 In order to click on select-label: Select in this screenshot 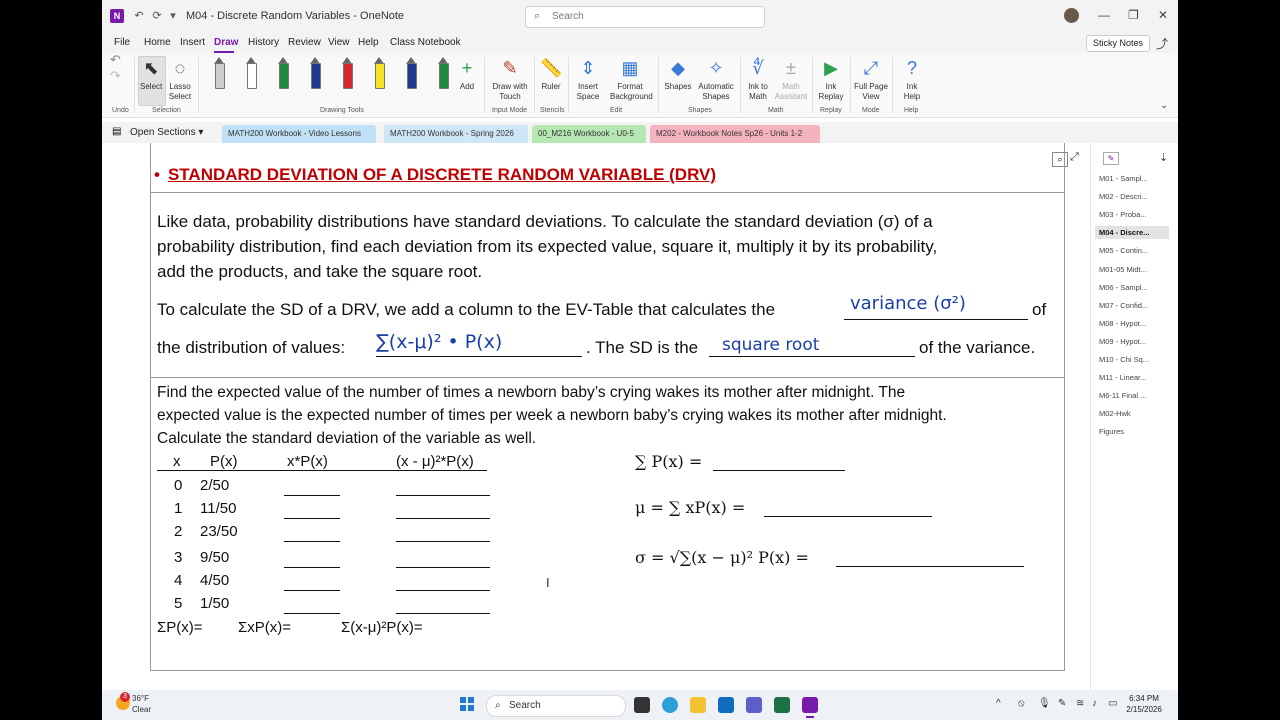, I will do `click(151, 86)`.